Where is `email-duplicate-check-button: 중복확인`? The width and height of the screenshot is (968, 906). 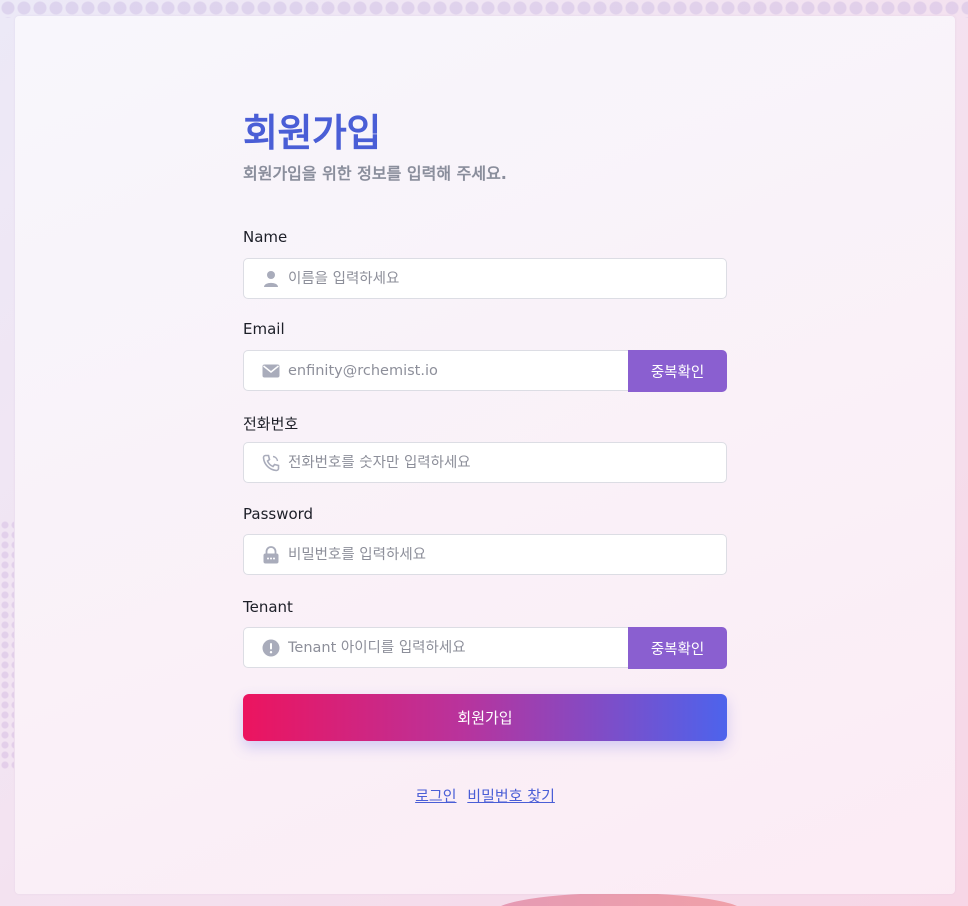
email-duplicate-check-button: 중복확인 is located at coordinates (677, 371).